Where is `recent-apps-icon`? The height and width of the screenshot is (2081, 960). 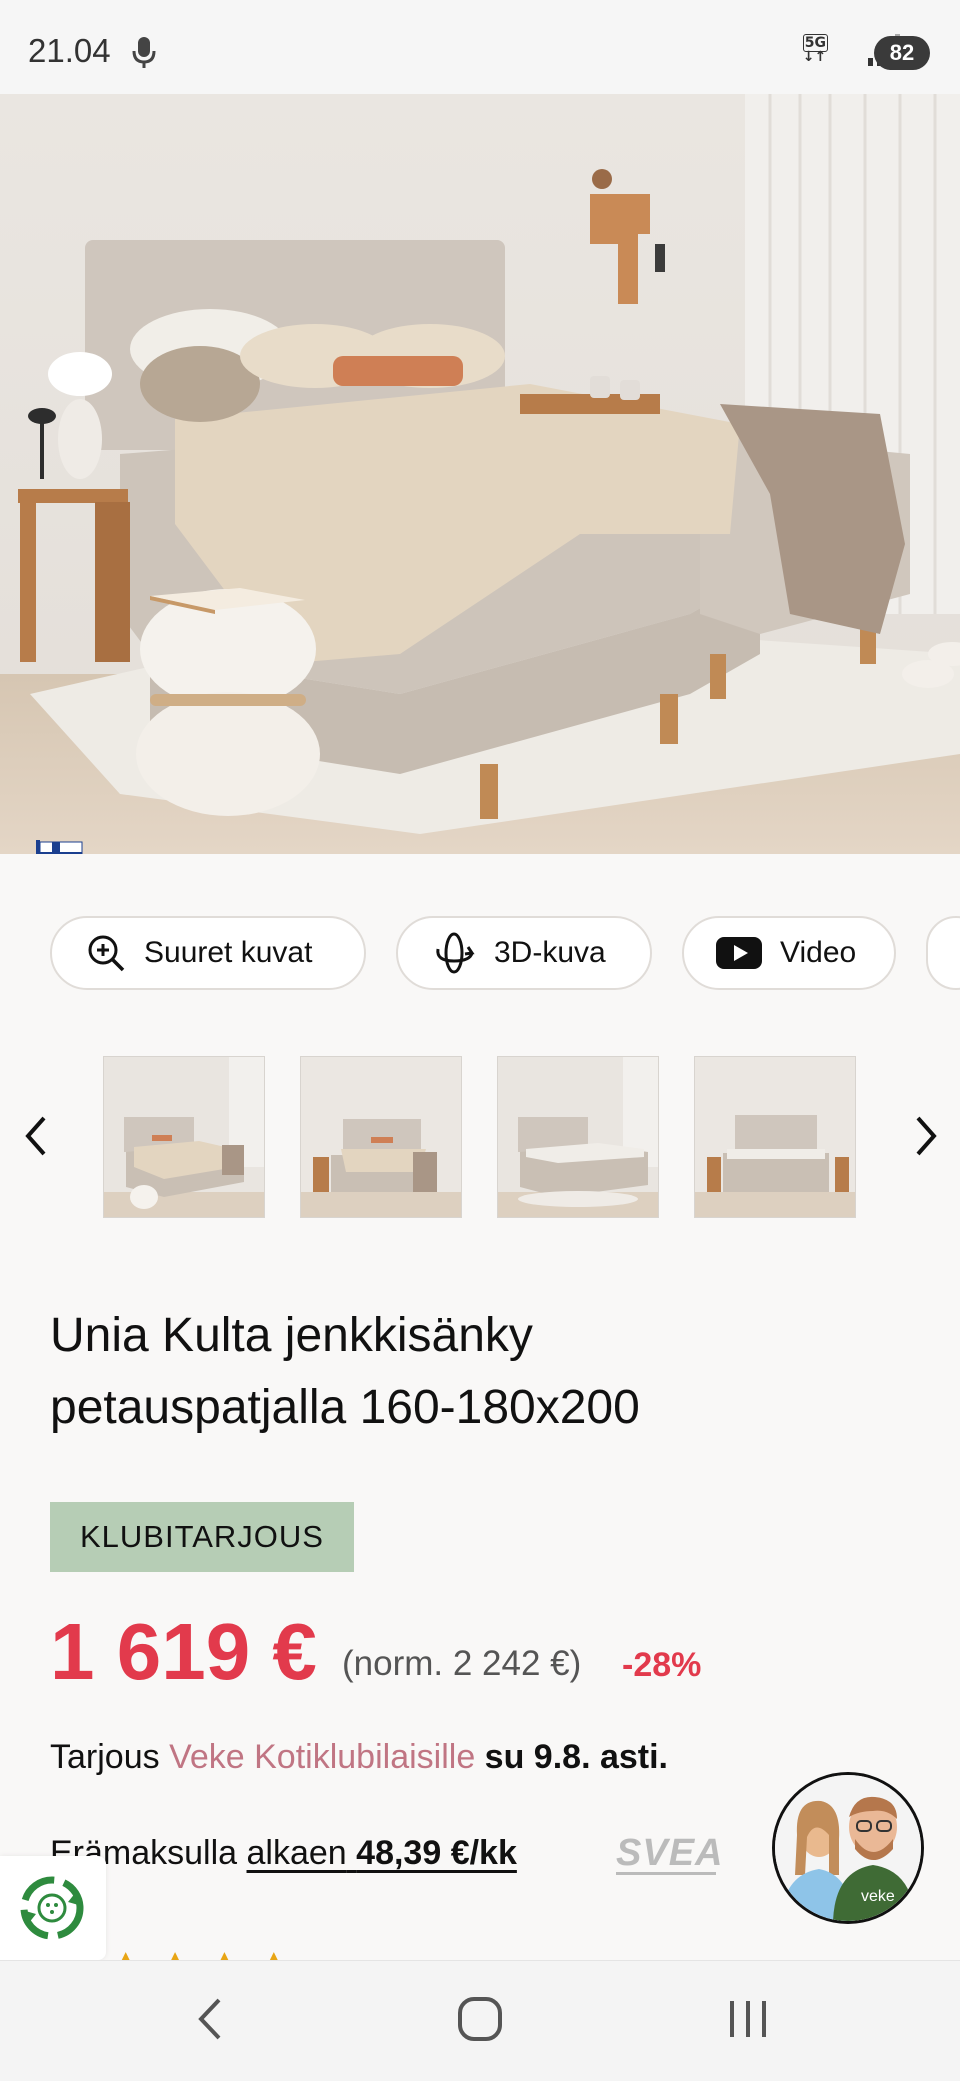
recent-apps-icon is located at coordinates (748, 2021).